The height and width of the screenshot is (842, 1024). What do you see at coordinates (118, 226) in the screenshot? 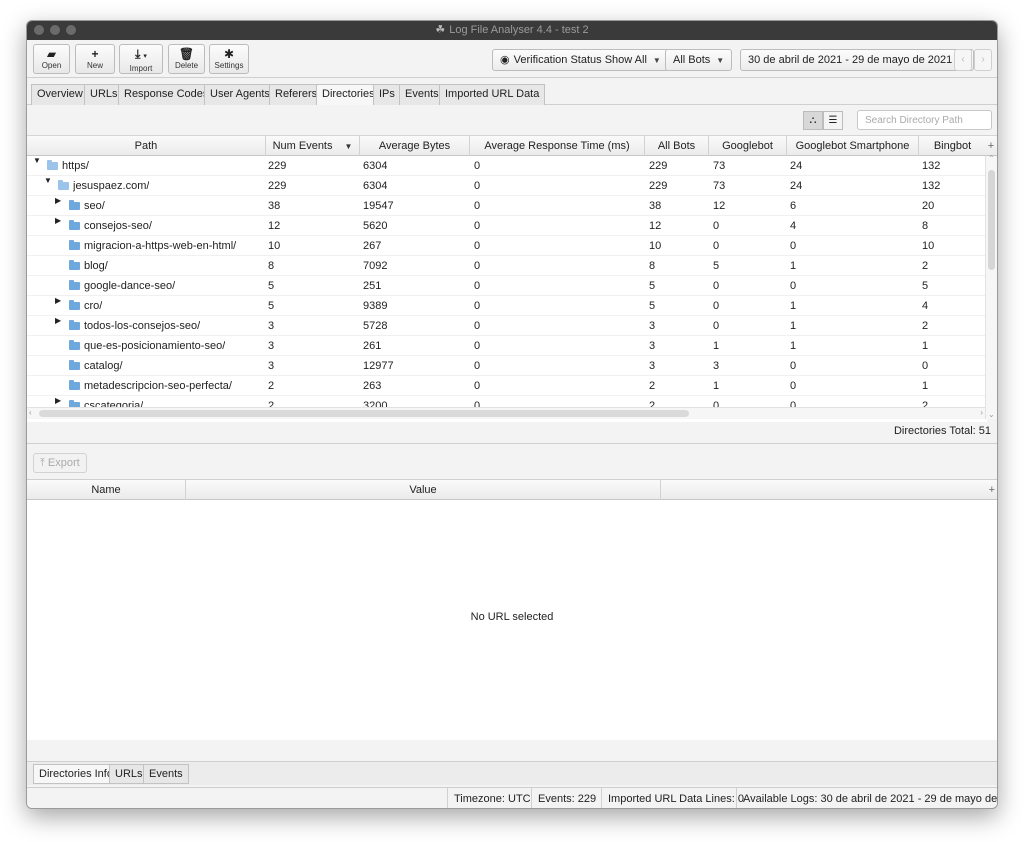
I see `path-cell: consejos-seo/` at bounding box center [118, 226].